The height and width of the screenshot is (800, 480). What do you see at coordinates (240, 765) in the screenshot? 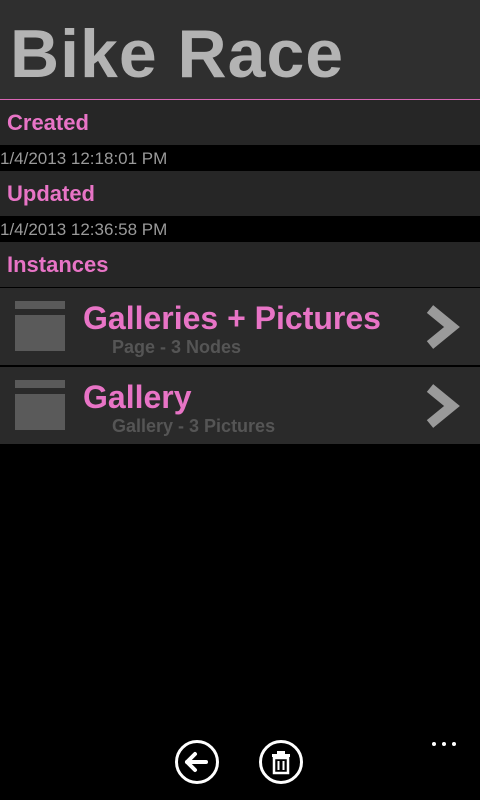
I see `app-bar` at bounding box center [240, 765].